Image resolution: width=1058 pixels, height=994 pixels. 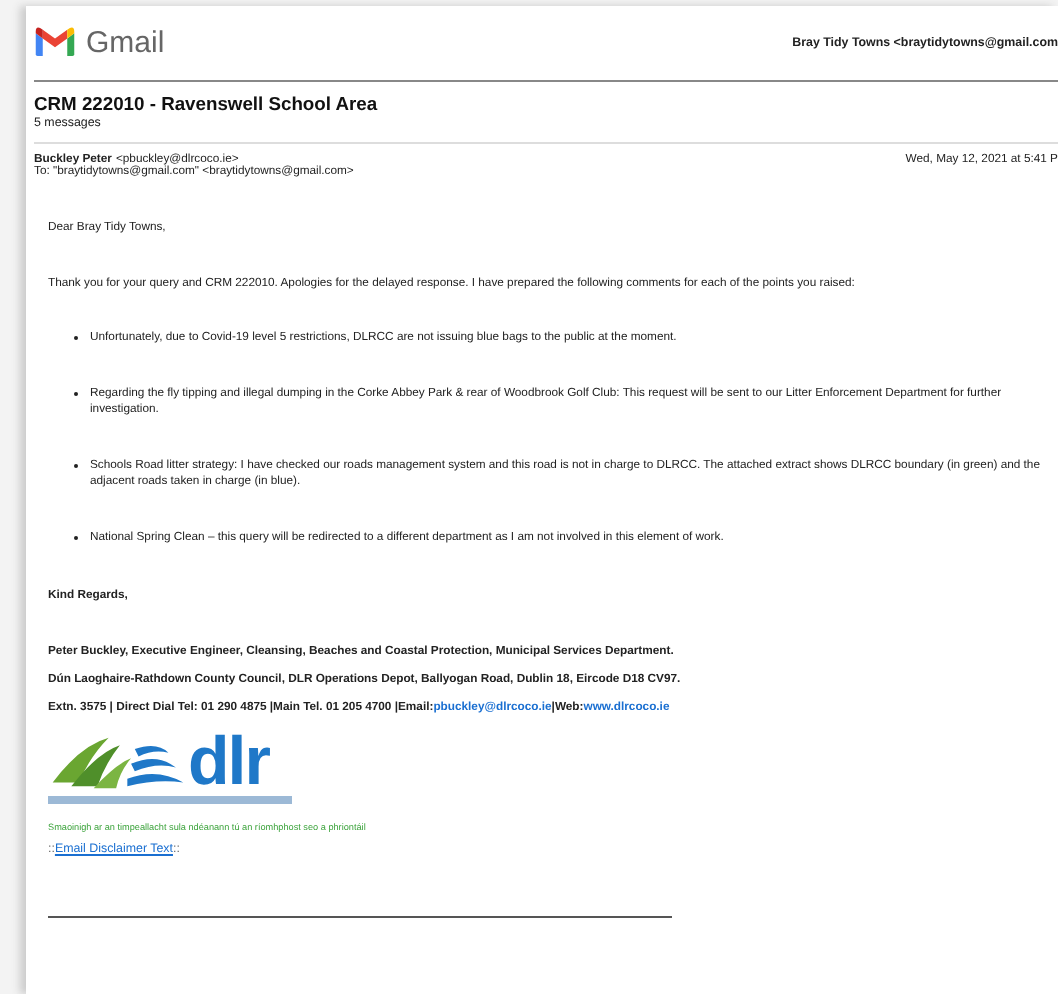 What do you see at coordinates (55, 42) in the screenshot?
I see `envelope-m-logo-icon` at bounding box center [55, 42].